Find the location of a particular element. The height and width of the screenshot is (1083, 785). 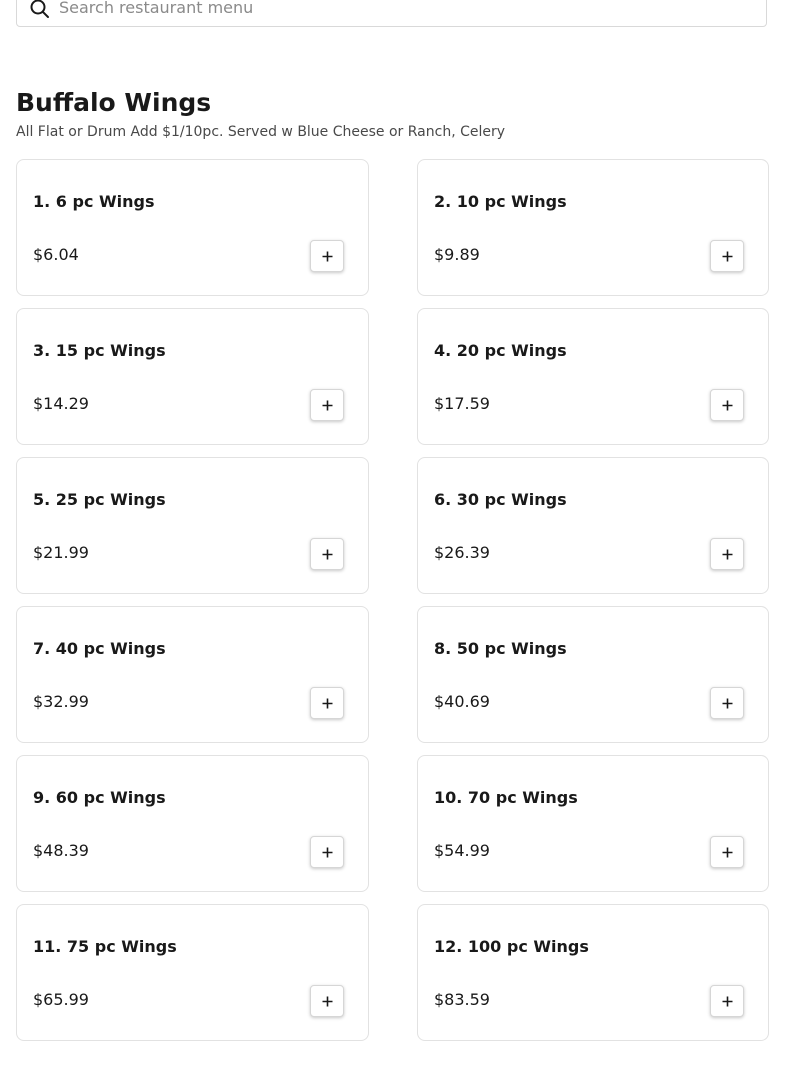

item-name: 1. 6 pc Wings is located at coordinates (94, 201).